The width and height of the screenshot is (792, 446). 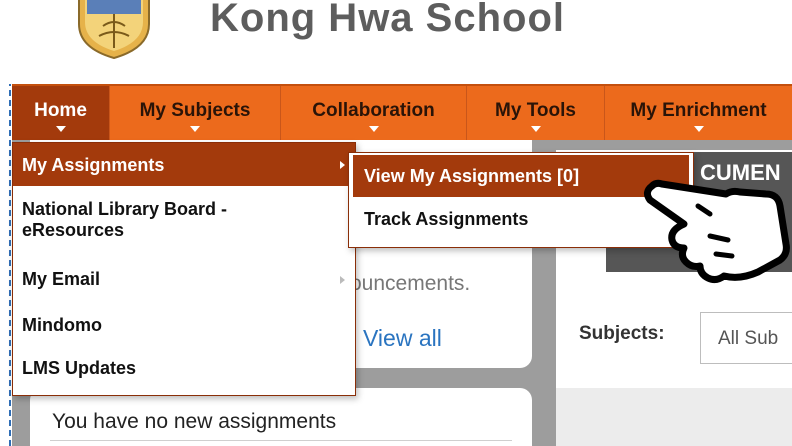 I want to click on nav-my-subjects: My Subjects, so click(x=195, y=113).